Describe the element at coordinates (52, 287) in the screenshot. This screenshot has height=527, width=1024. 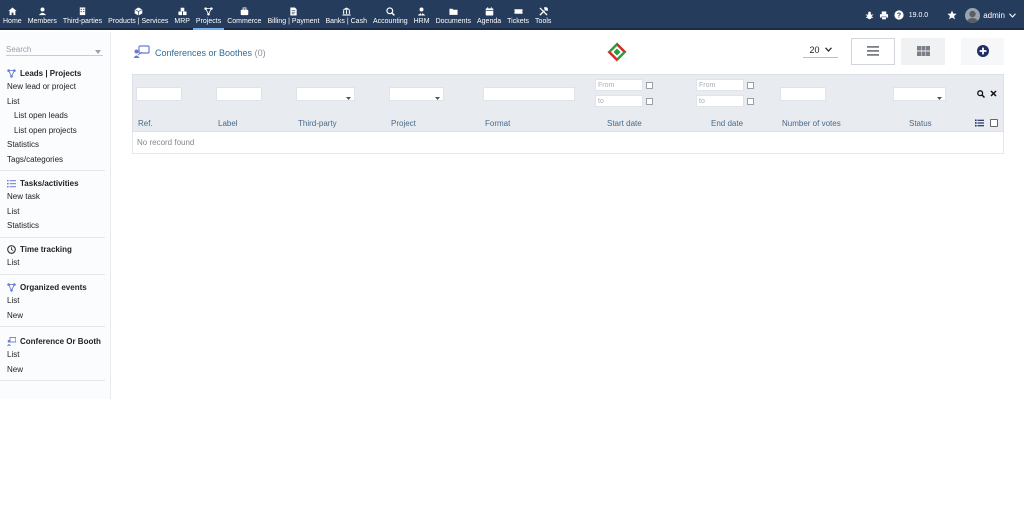
I see `sidebar-section-title: Organized events` at that location.